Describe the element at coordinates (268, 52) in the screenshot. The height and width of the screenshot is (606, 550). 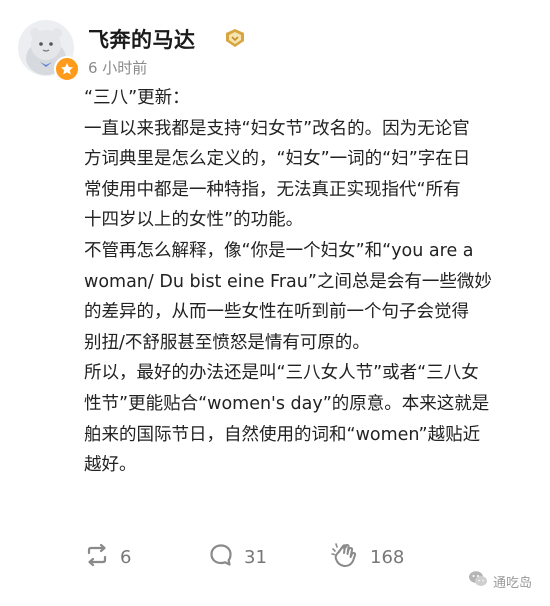
I see `post-header: 飞奔的马达 6 小时前` at that location.